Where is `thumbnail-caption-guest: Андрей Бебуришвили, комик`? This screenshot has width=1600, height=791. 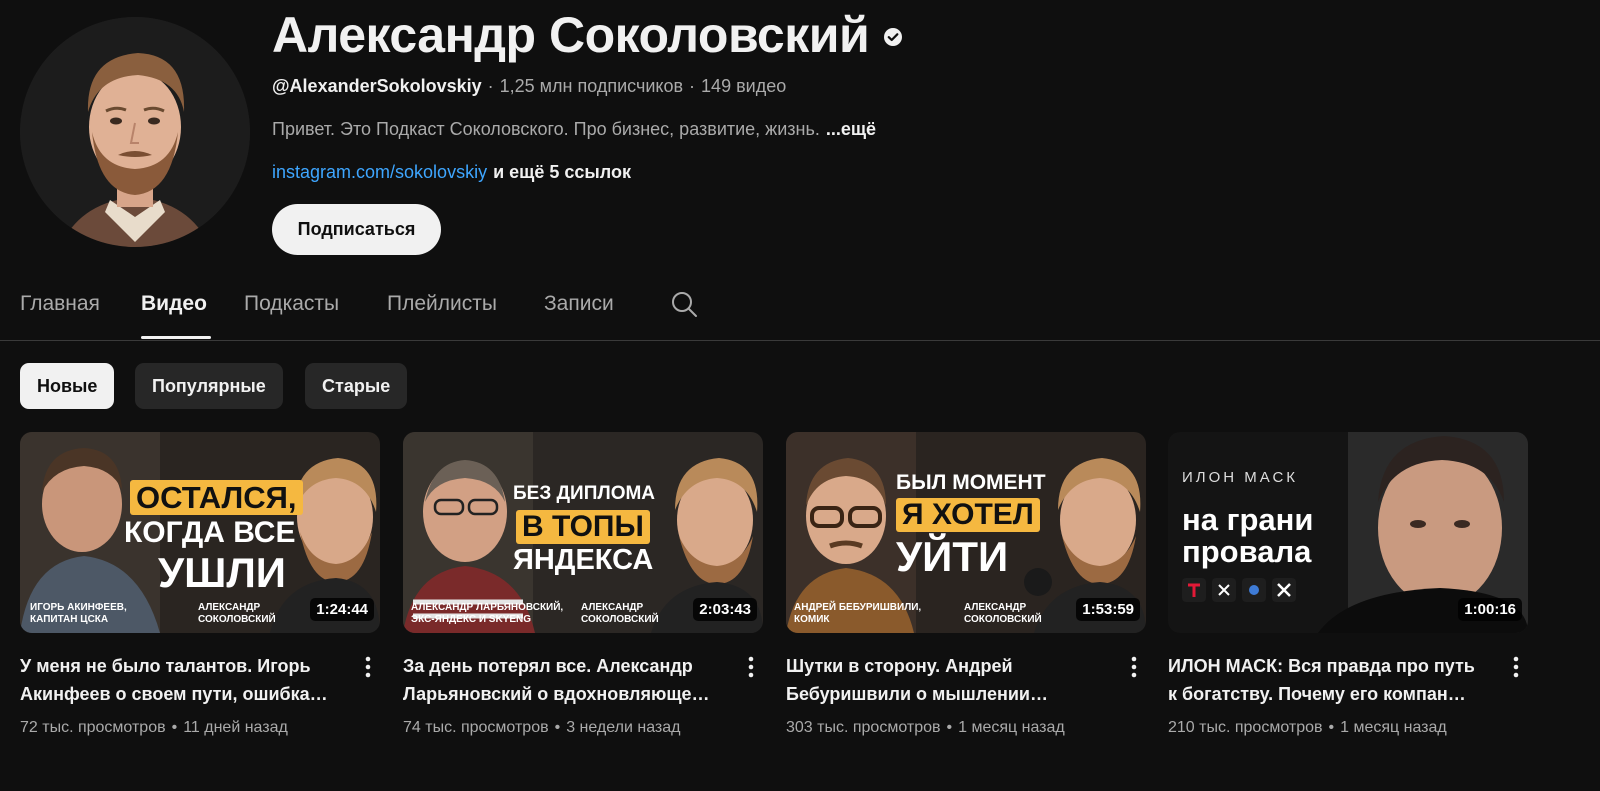
thumbnail-caption-guest: Андрей Бебуришвили, комик is located at coordinates (858, 613).